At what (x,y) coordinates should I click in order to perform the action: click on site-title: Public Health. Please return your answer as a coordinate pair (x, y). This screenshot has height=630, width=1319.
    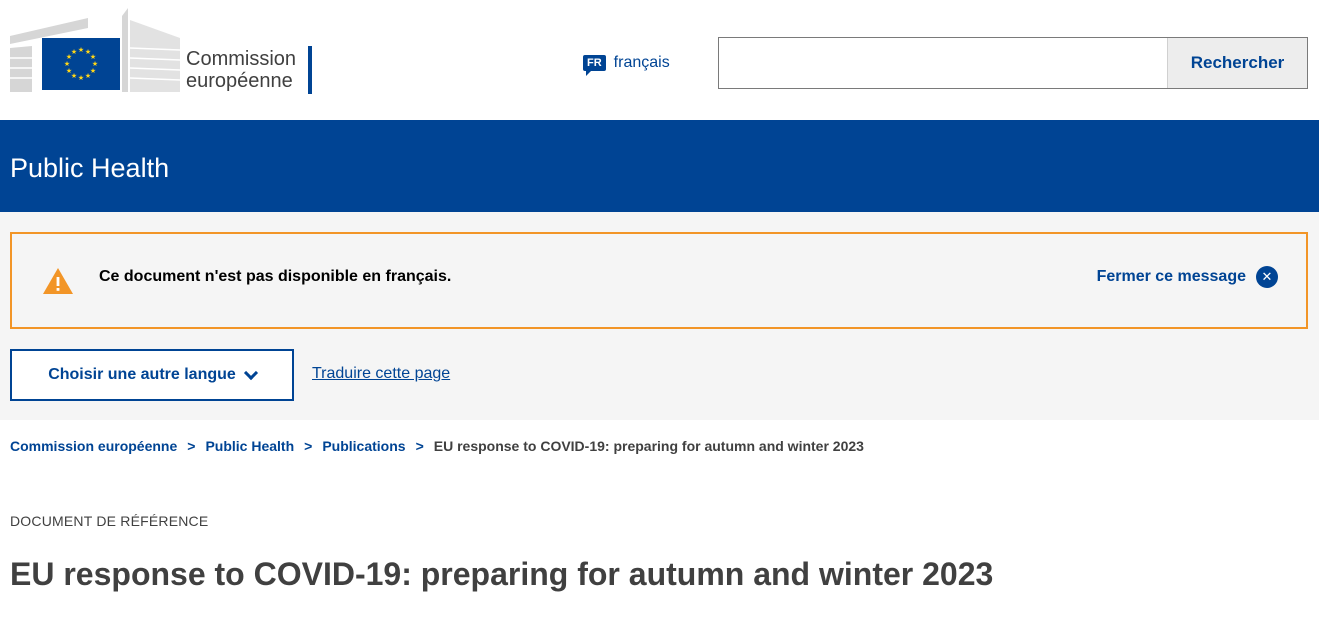
    Looking at the image, I should click on (89, 168).